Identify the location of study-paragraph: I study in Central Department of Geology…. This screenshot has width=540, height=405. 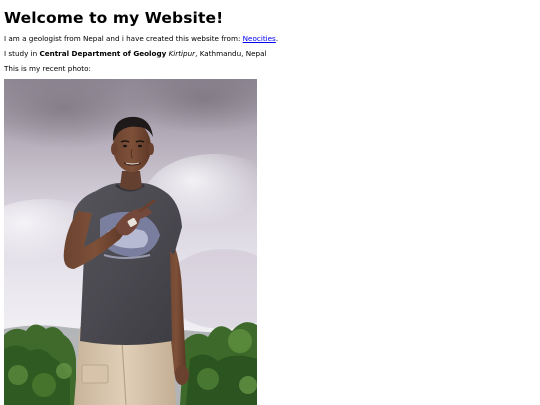
(135, 53).